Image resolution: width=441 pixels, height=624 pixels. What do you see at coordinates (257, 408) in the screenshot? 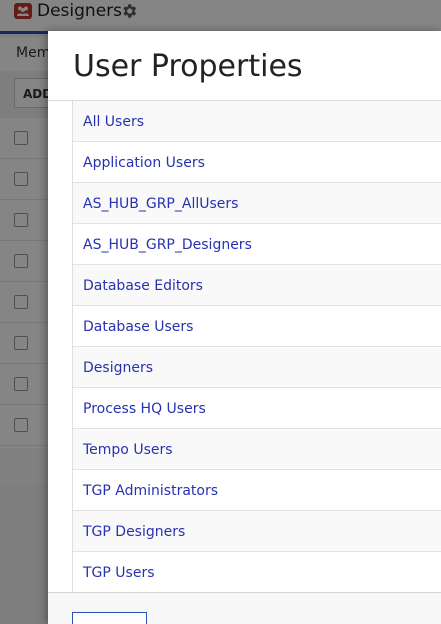
I see `list-item: Process HQ Users` at bounding box center [257, 408].